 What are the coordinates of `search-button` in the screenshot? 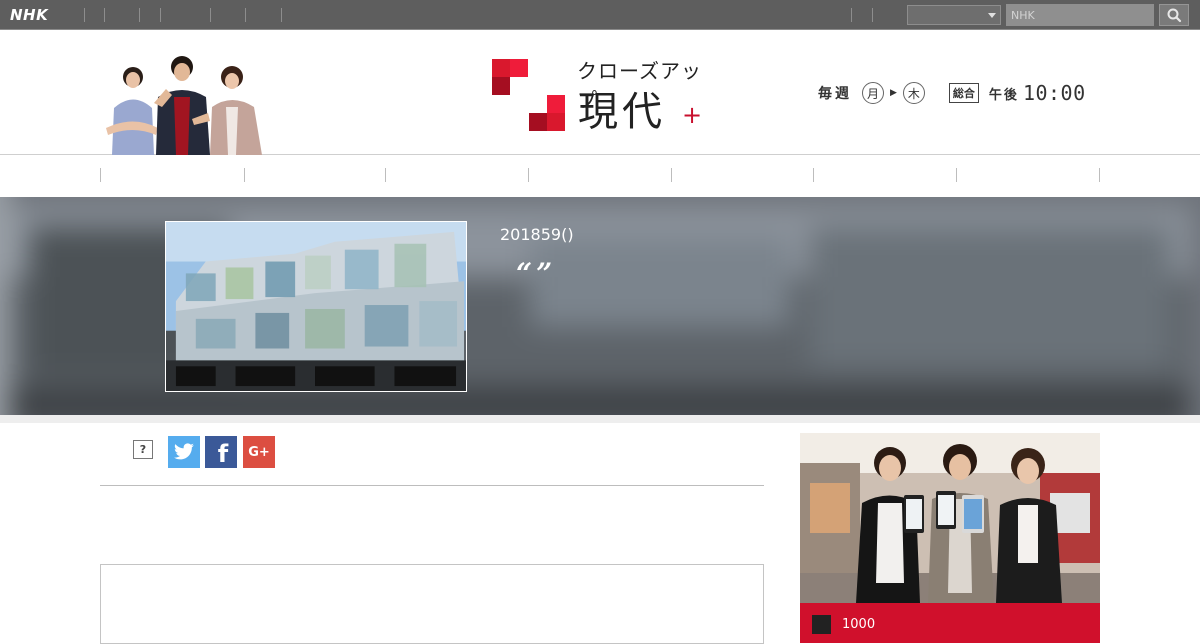 It's located at (1174, 15).